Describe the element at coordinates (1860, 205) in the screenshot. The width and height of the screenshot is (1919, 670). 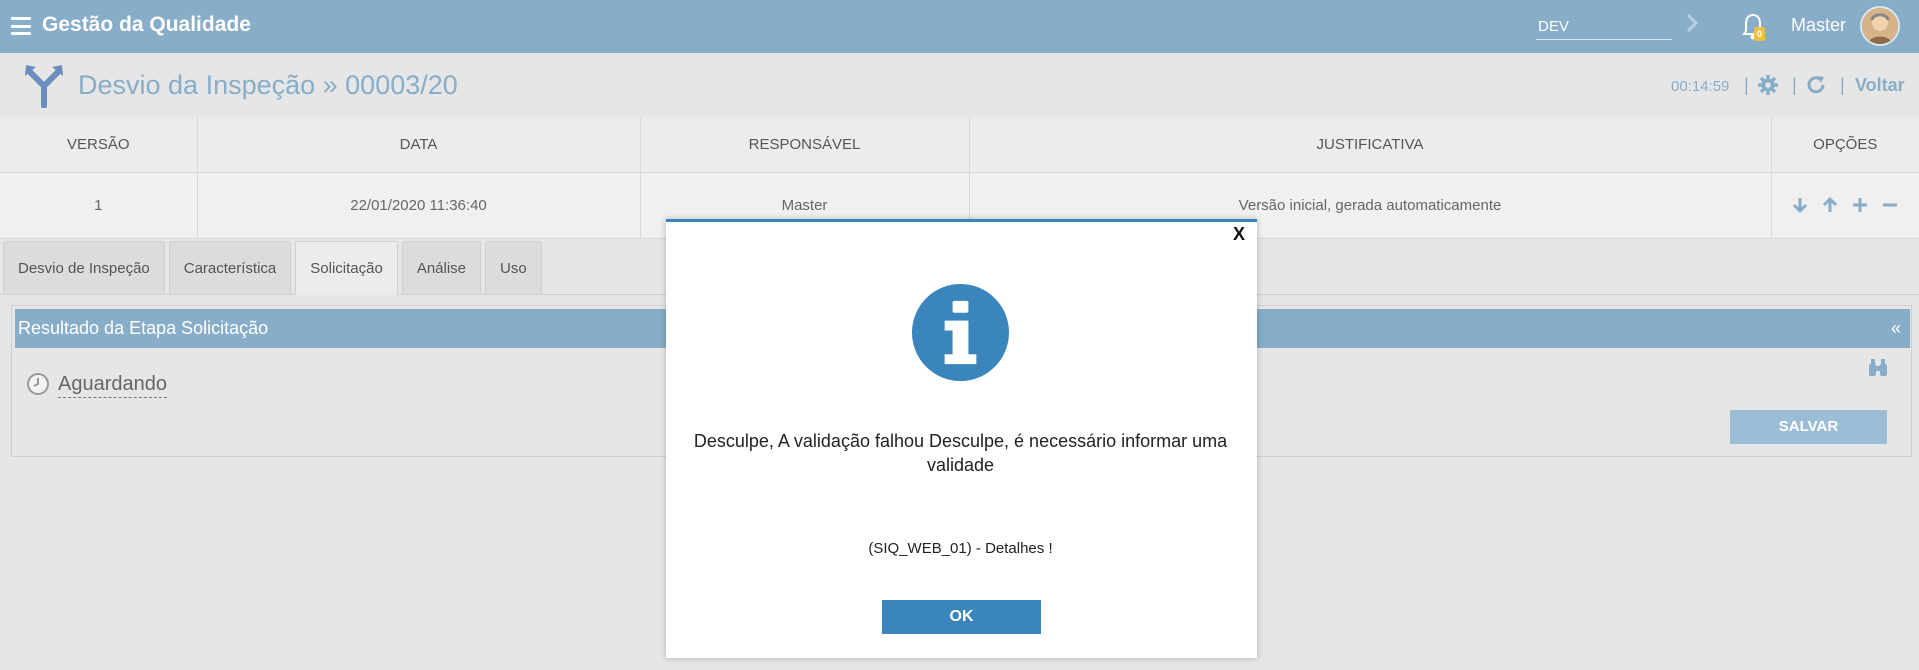
I see `plus-icon` at that location.